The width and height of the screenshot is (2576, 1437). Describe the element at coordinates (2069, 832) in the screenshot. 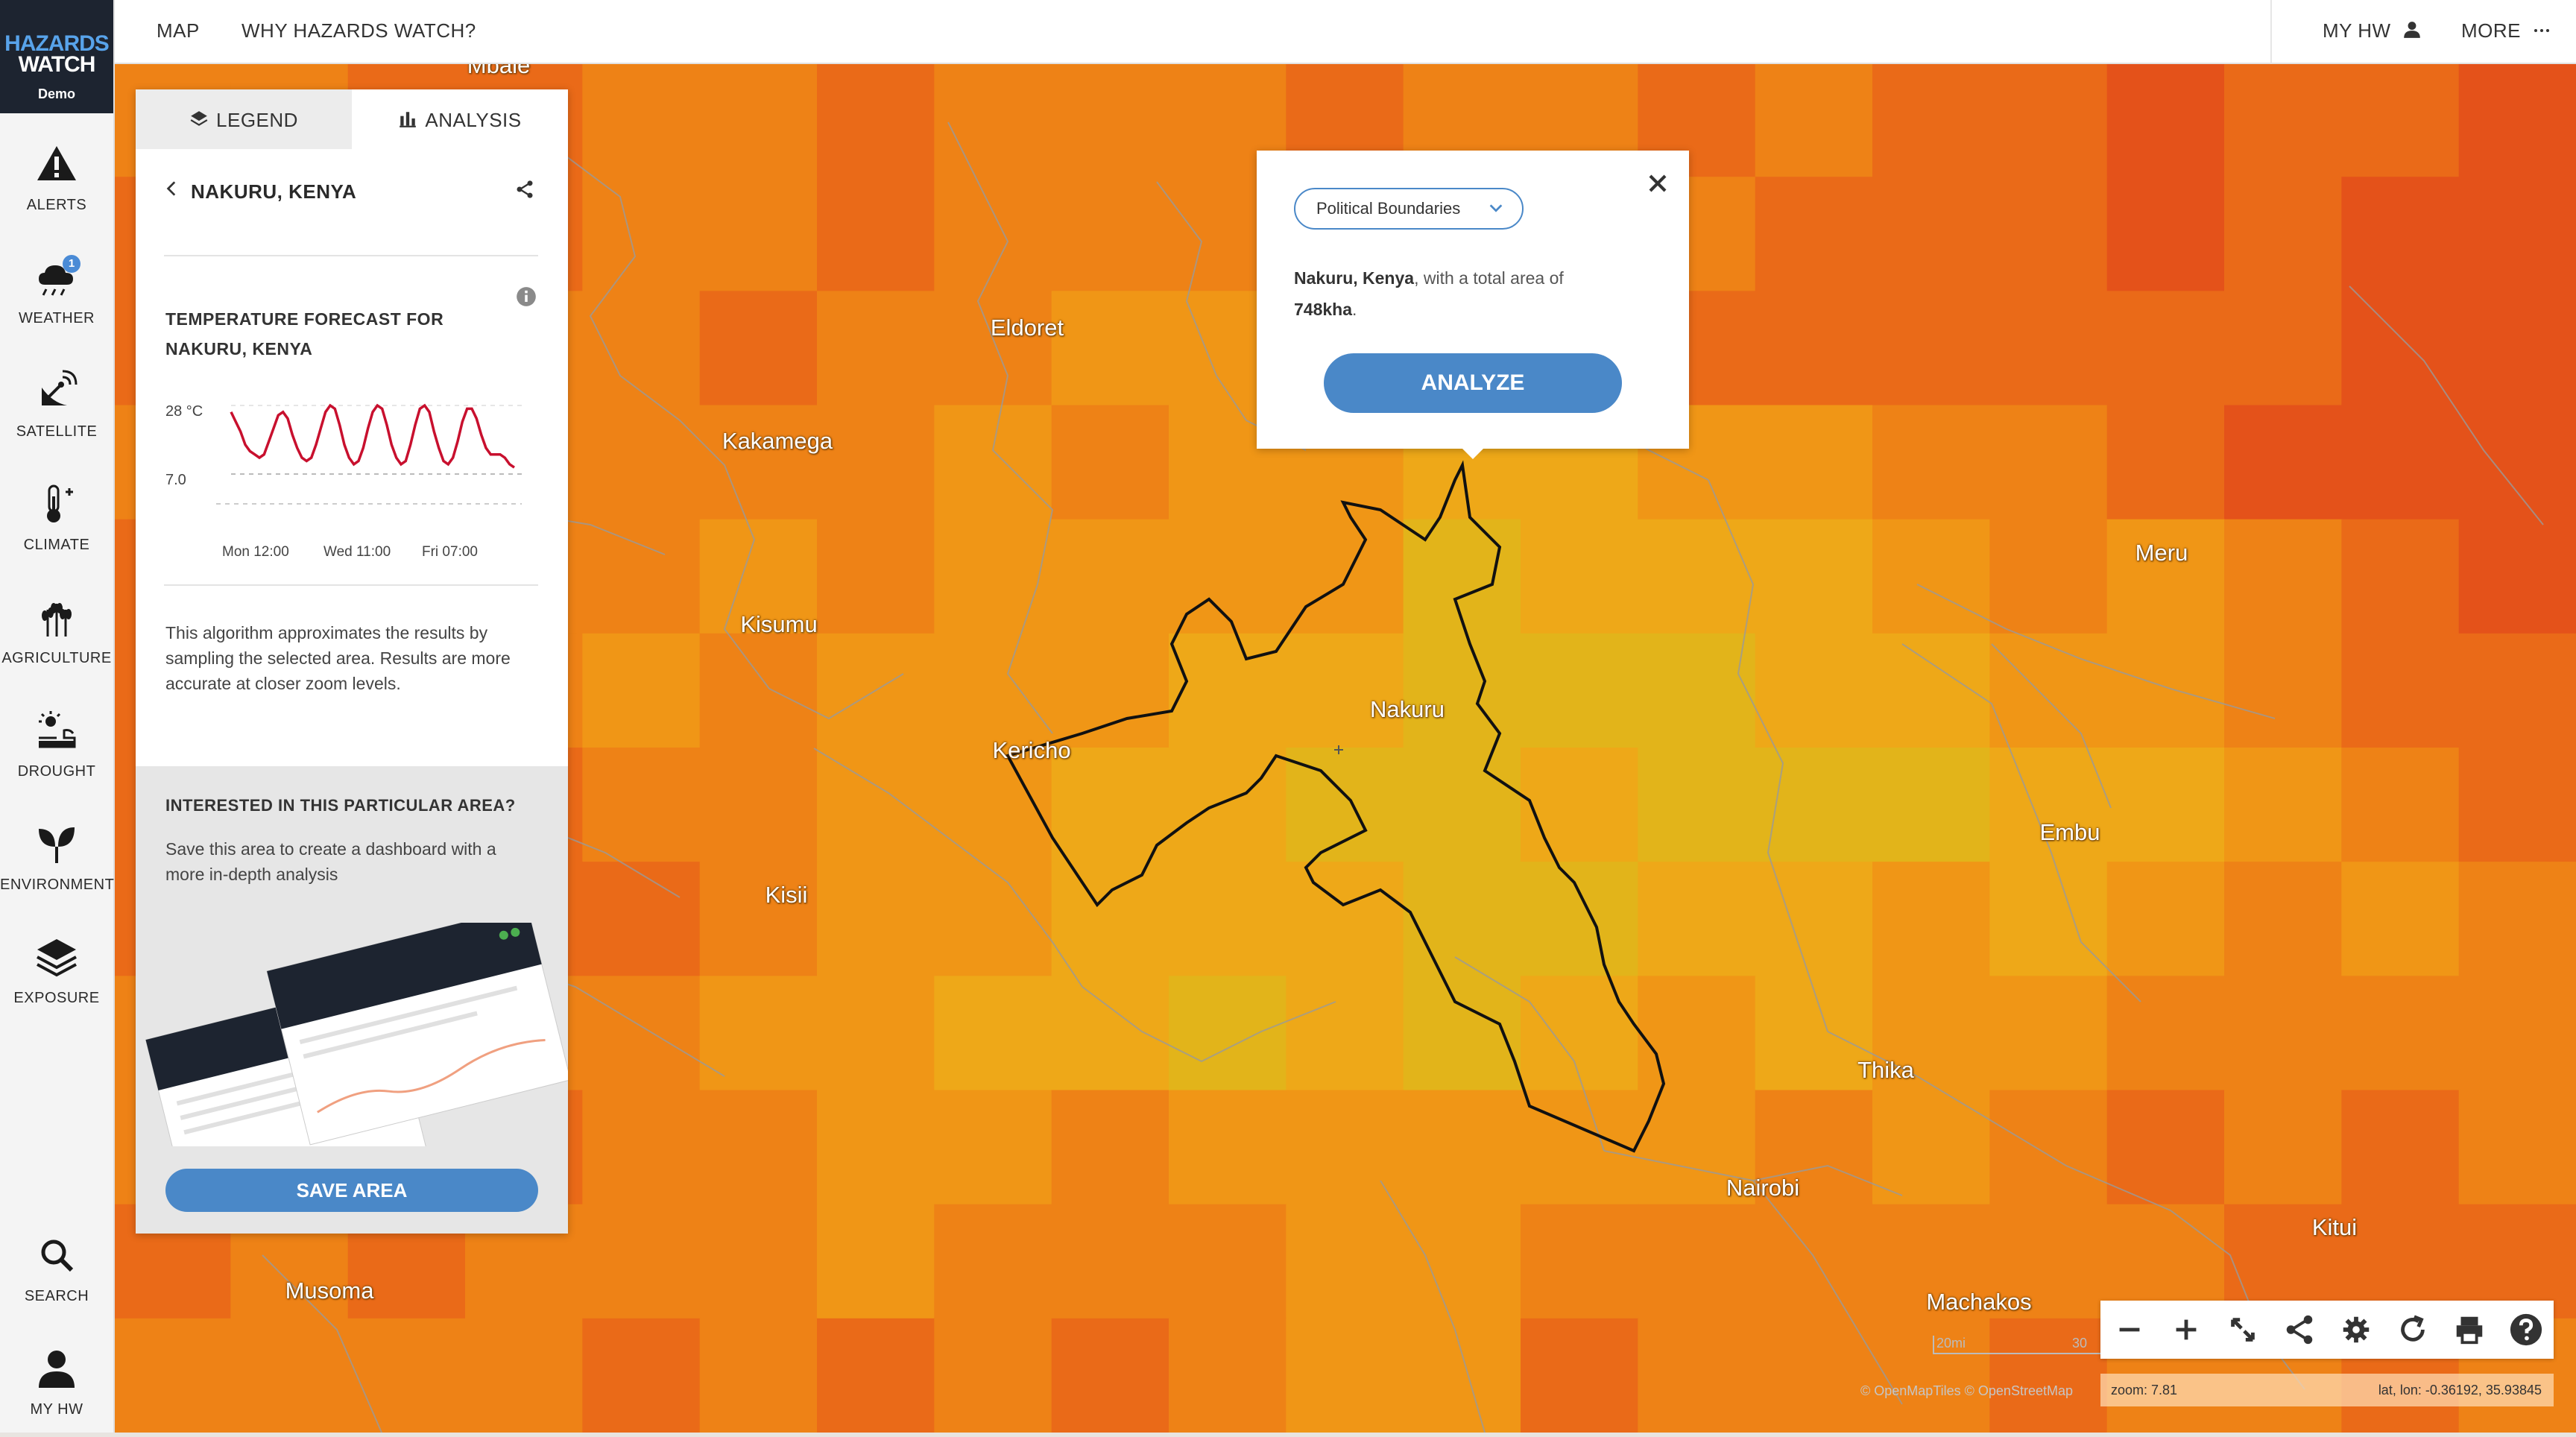

I see `city-label: Embu` at that location.